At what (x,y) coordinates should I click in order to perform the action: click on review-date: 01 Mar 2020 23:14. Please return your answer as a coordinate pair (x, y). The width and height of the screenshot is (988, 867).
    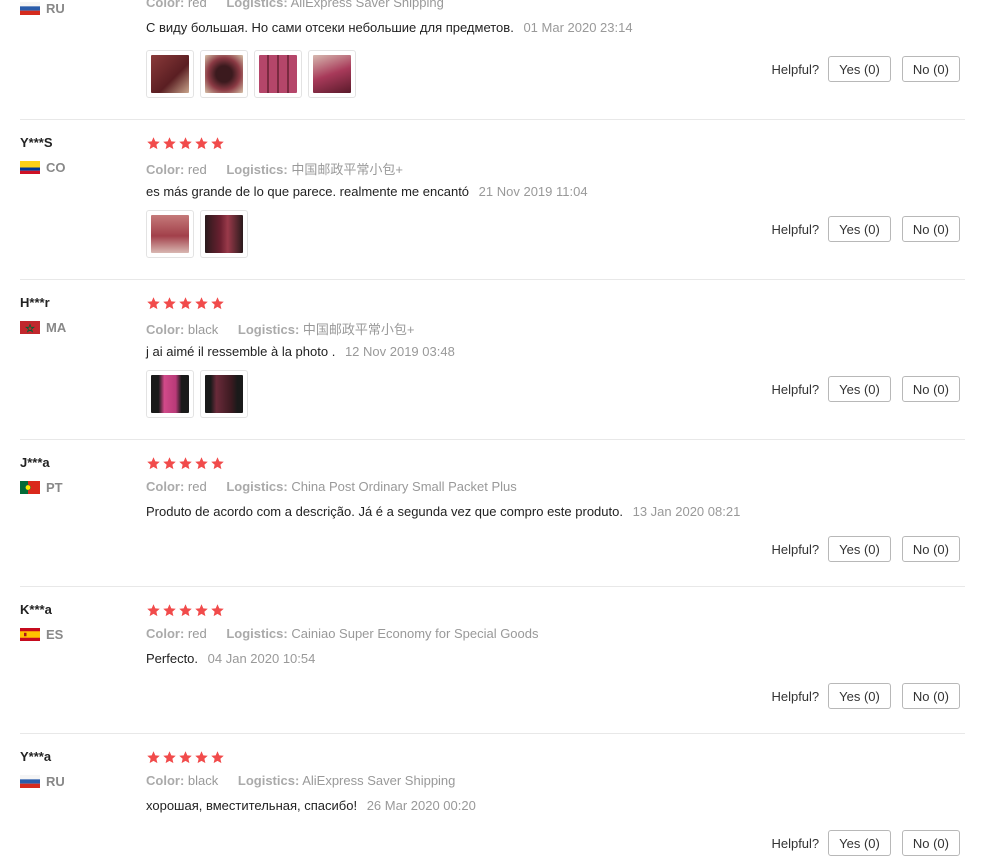
    Looking at the image, I should click on (578, 27).